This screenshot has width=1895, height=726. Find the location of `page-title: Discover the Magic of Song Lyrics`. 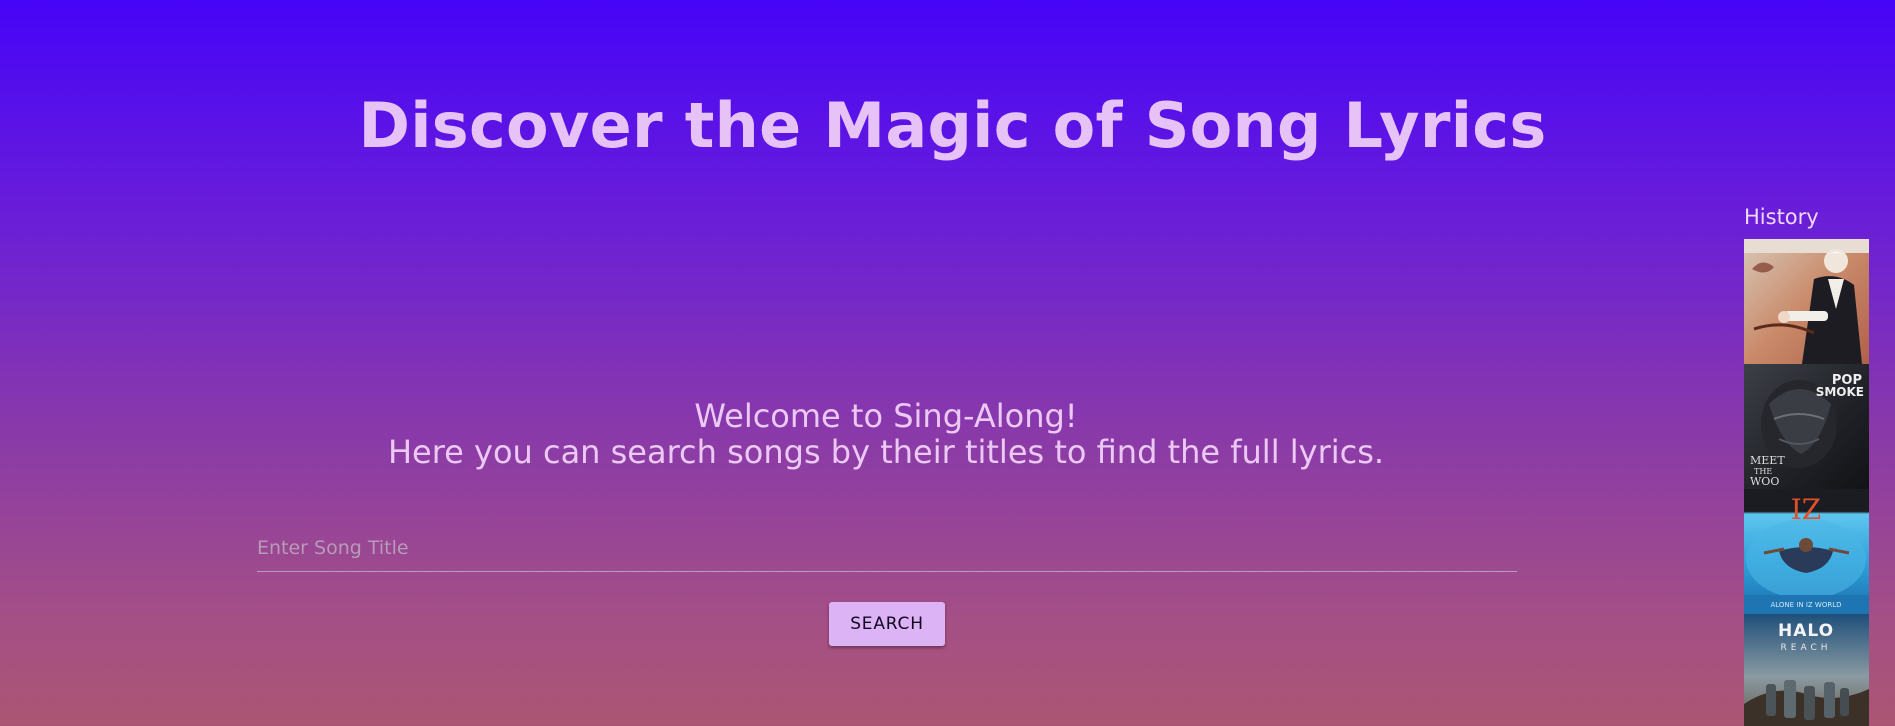

page-title: Discover the Magic of Song Lyrics is located at coordinates (952, 125).